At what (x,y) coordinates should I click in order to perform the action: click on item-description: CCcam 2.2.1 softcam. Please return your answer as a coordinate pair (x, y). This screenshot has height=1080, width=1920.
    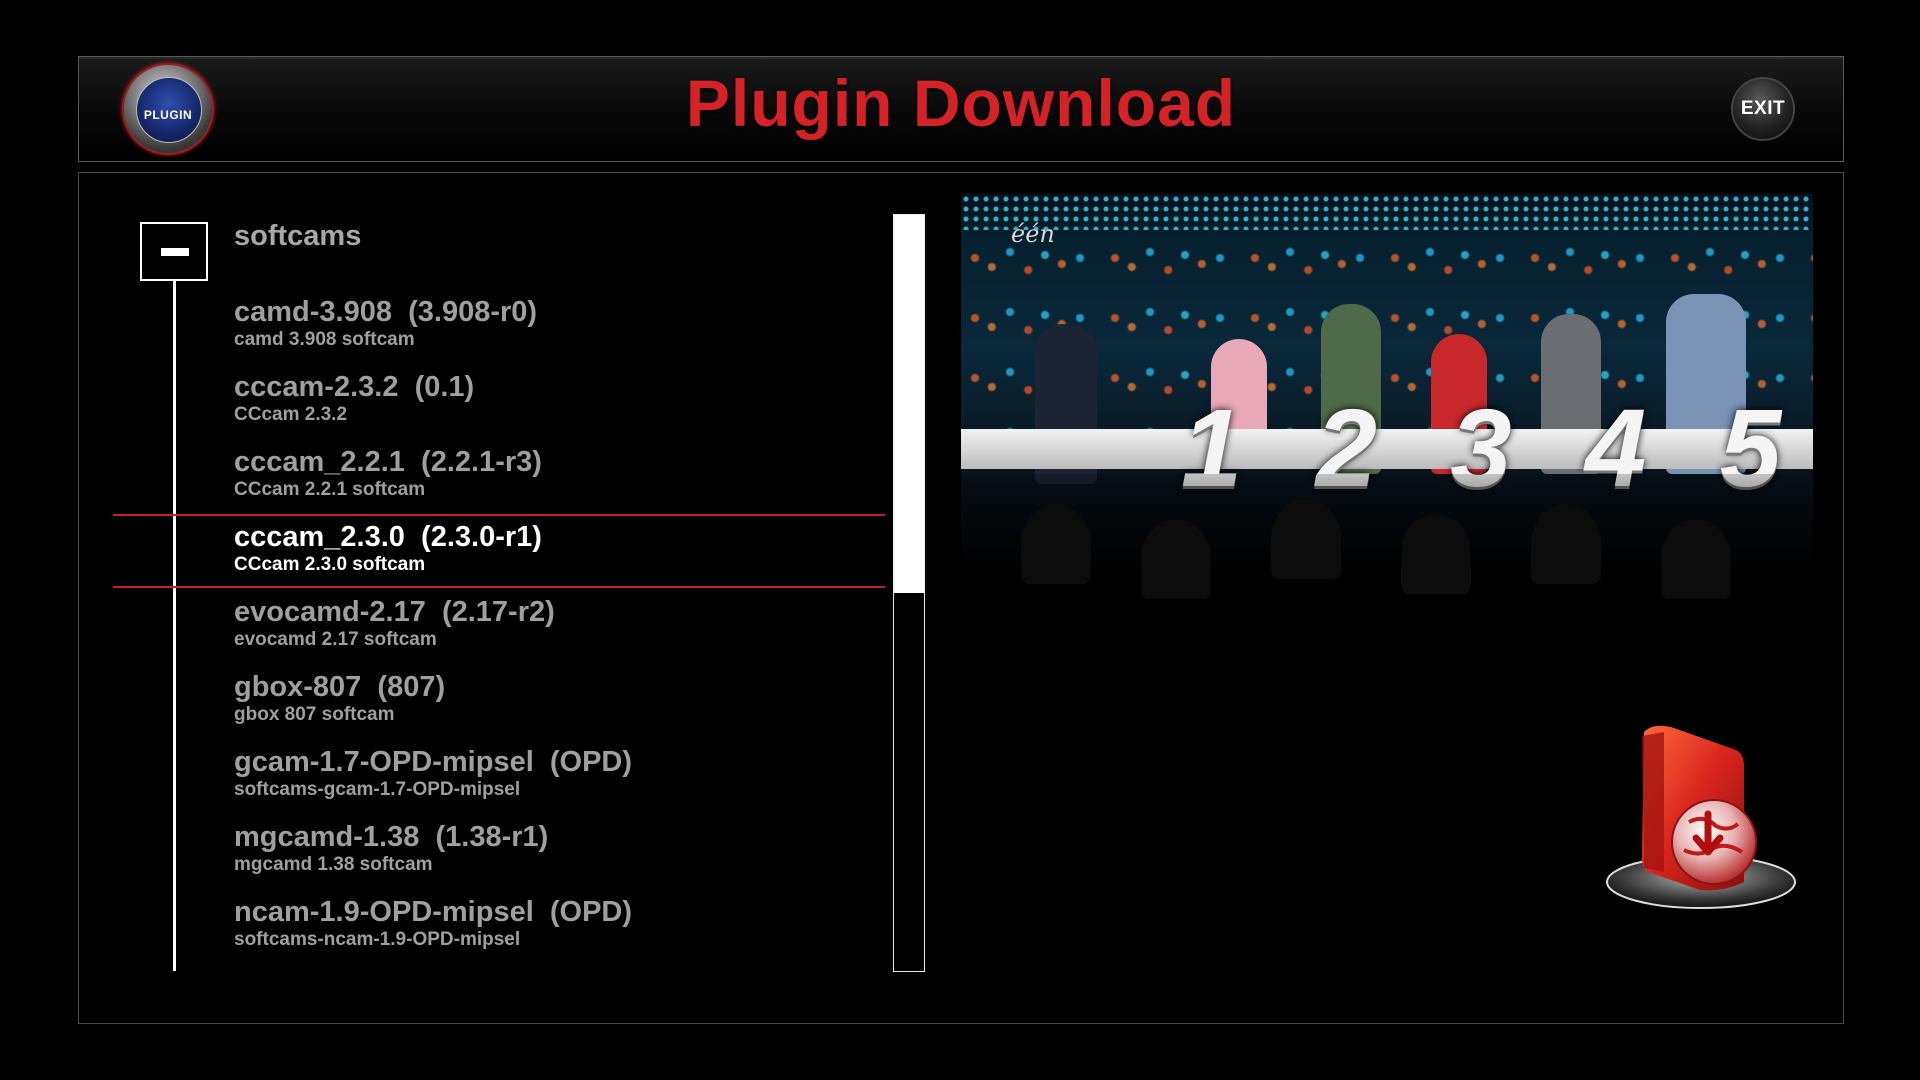
    Looking at the image, I should click on (330, 489).